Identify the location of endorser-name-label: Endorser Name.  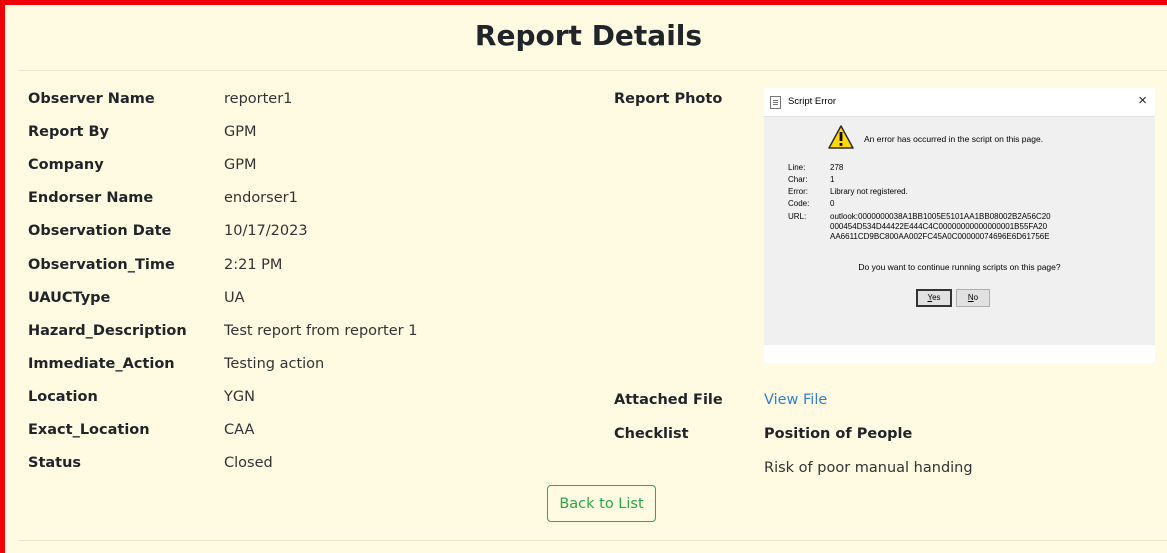
(91, 198).